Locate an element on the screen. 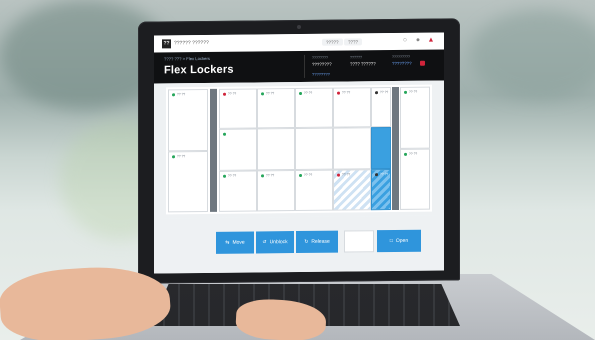 This screenshot has height=340, width=595. page-title: Flex Lockers is located at coordinates (199, 70).